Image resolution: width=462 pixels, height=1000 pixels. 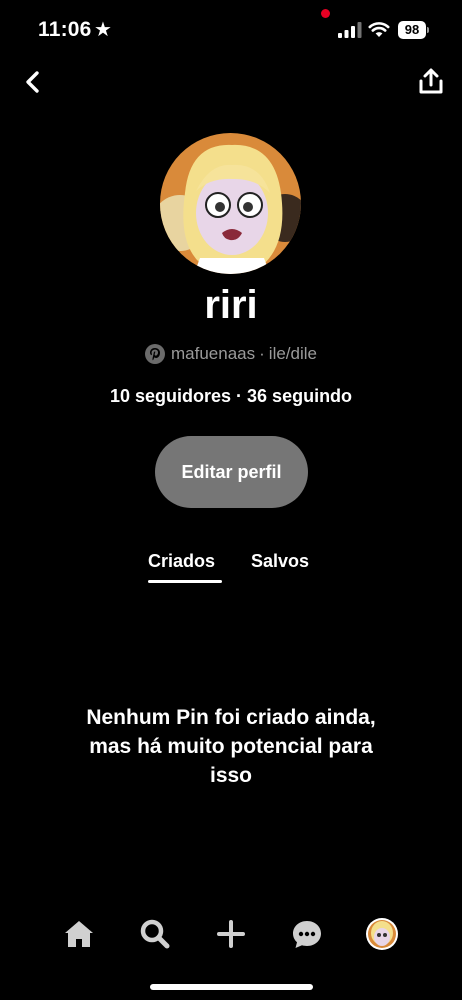 I want to click on status-time: 11:06, so click(x=65, y=29).